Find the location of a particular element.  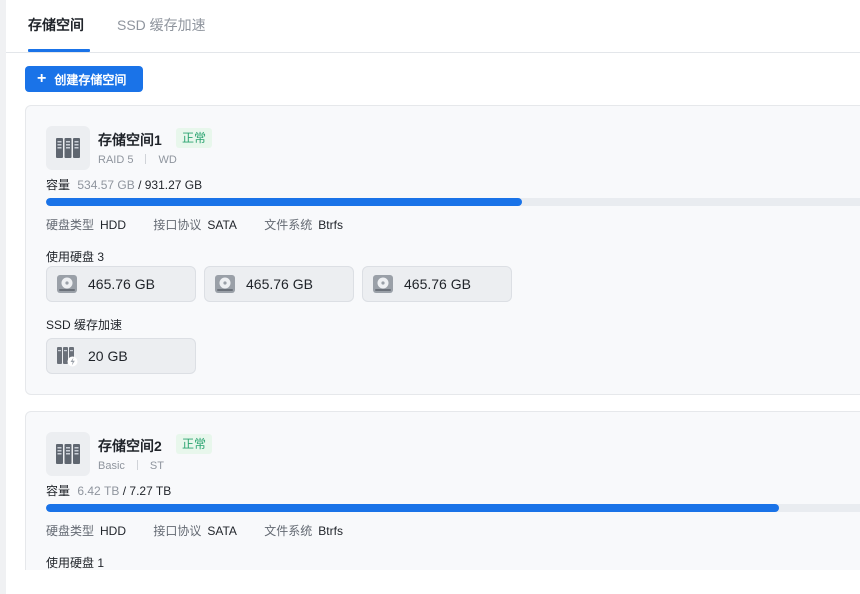

capacity-line: 容量 6.42 TB / 7.27 TB is located at coordinates (108, 490).